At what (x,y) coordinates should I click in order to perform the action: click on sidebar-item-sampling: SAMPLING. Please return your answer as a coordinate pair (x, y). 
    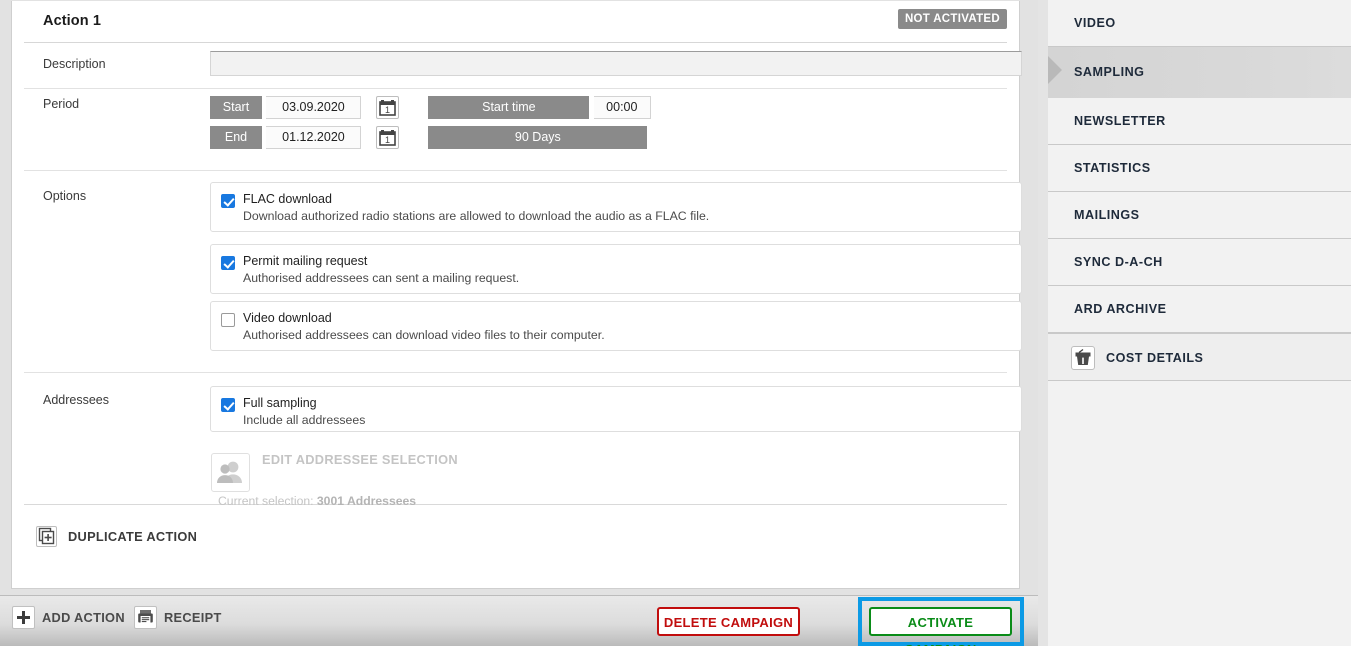
    Looking at the image, I should click on (1199, 72).